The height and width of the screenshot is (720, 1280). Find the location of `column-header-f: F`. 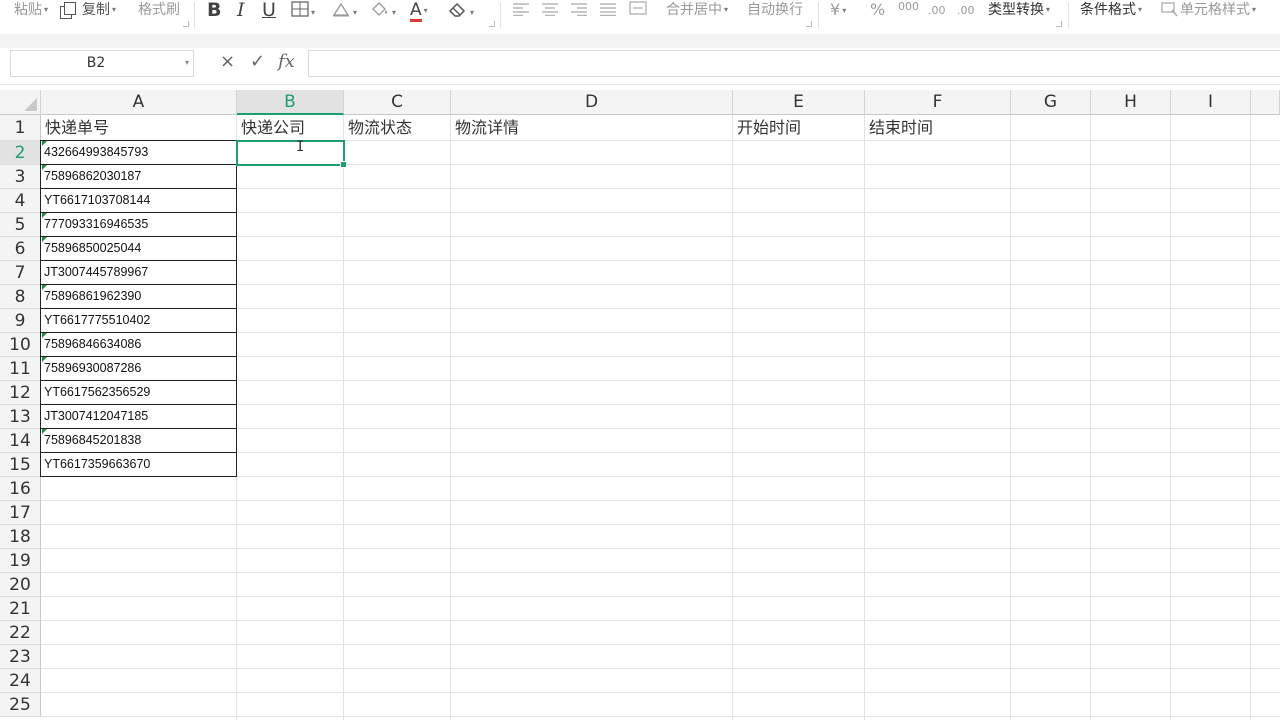

column-header-f: F is located at coordinates (938, 102).